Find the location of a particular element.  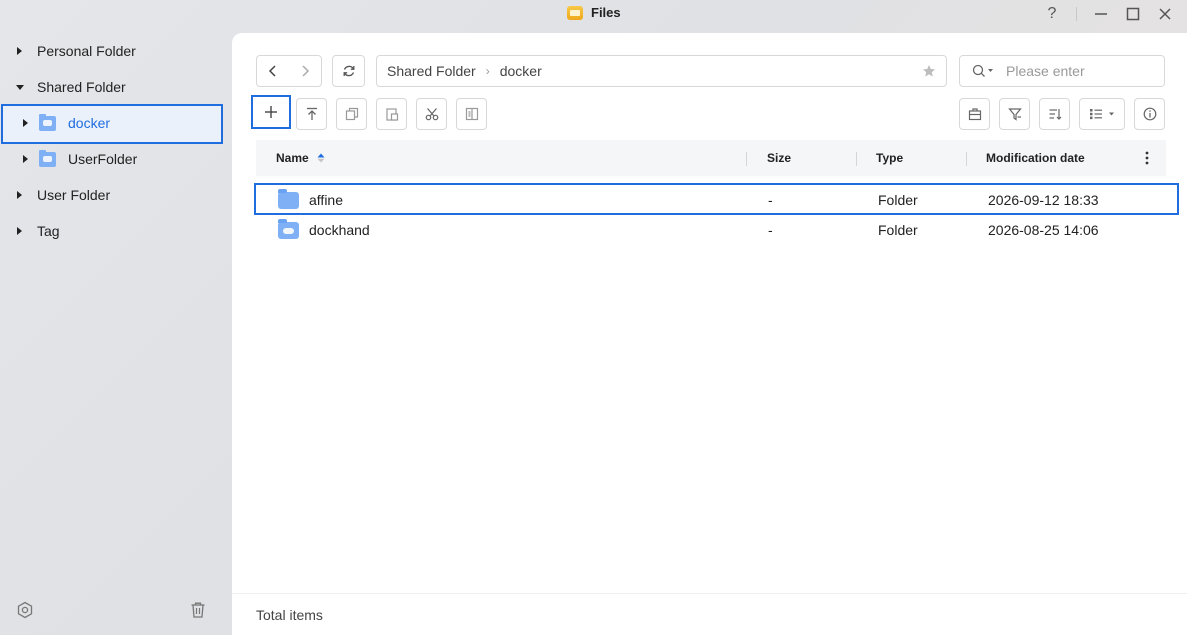

table-row: dockhand - Folder 2026-08-25 14:06 is located at coordinates (717, 230).